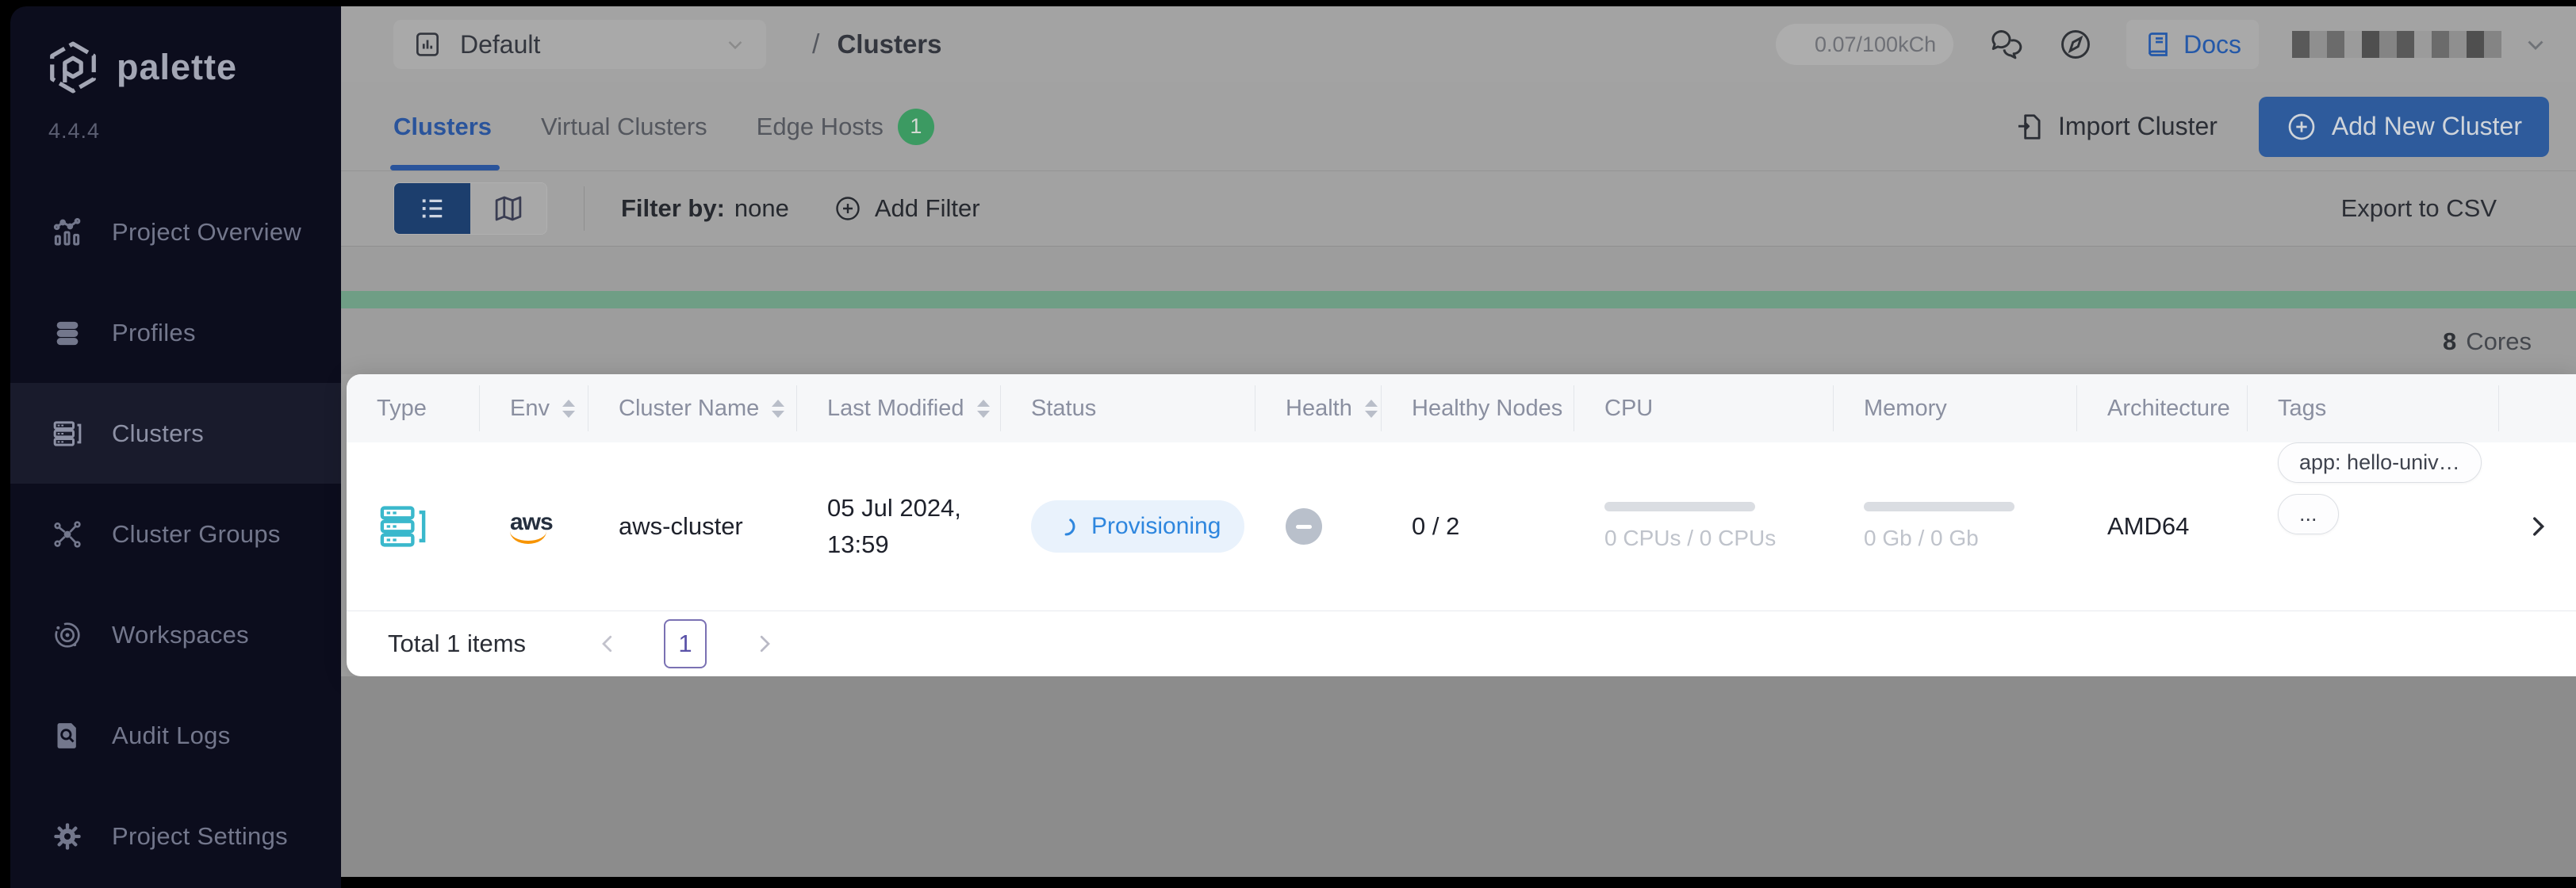 Image resolution: width=2576 pixels, height=888 pixels. Describe the element at coordinates (508, 208) in the screenshot. I see `map-view-button` at that location.